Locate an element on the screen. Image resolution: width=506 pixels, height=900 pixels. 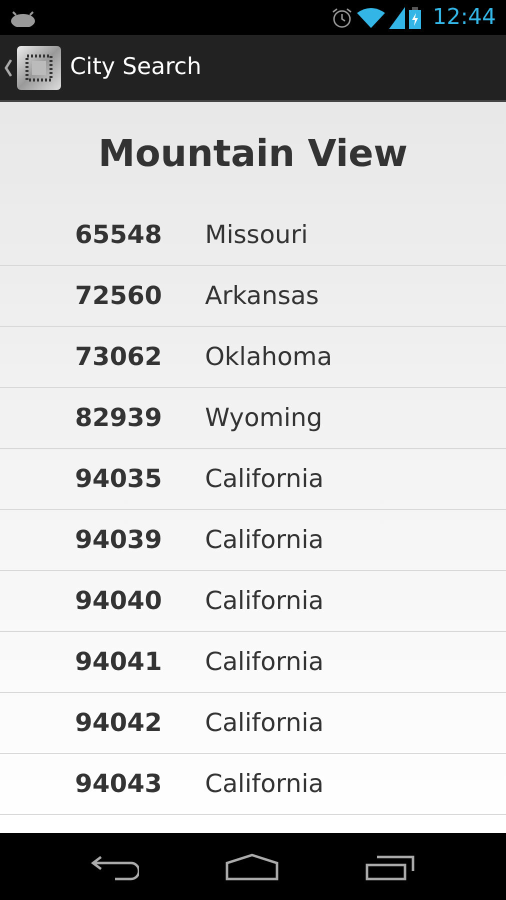
zip-code: 94041 is located at coordinates (118, 662).